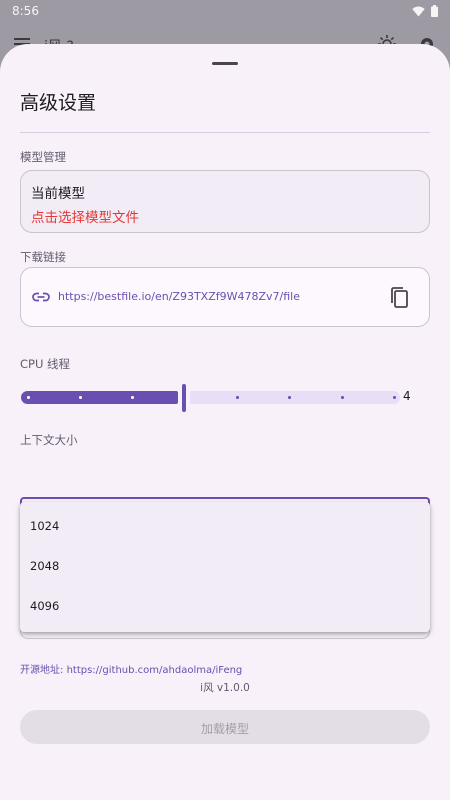 The height and width of the screenshot is (800, 450). What do you see at coordinates (225, 63) in the screenshot?
I see `drag-handle` at bounding box center [225, 63].